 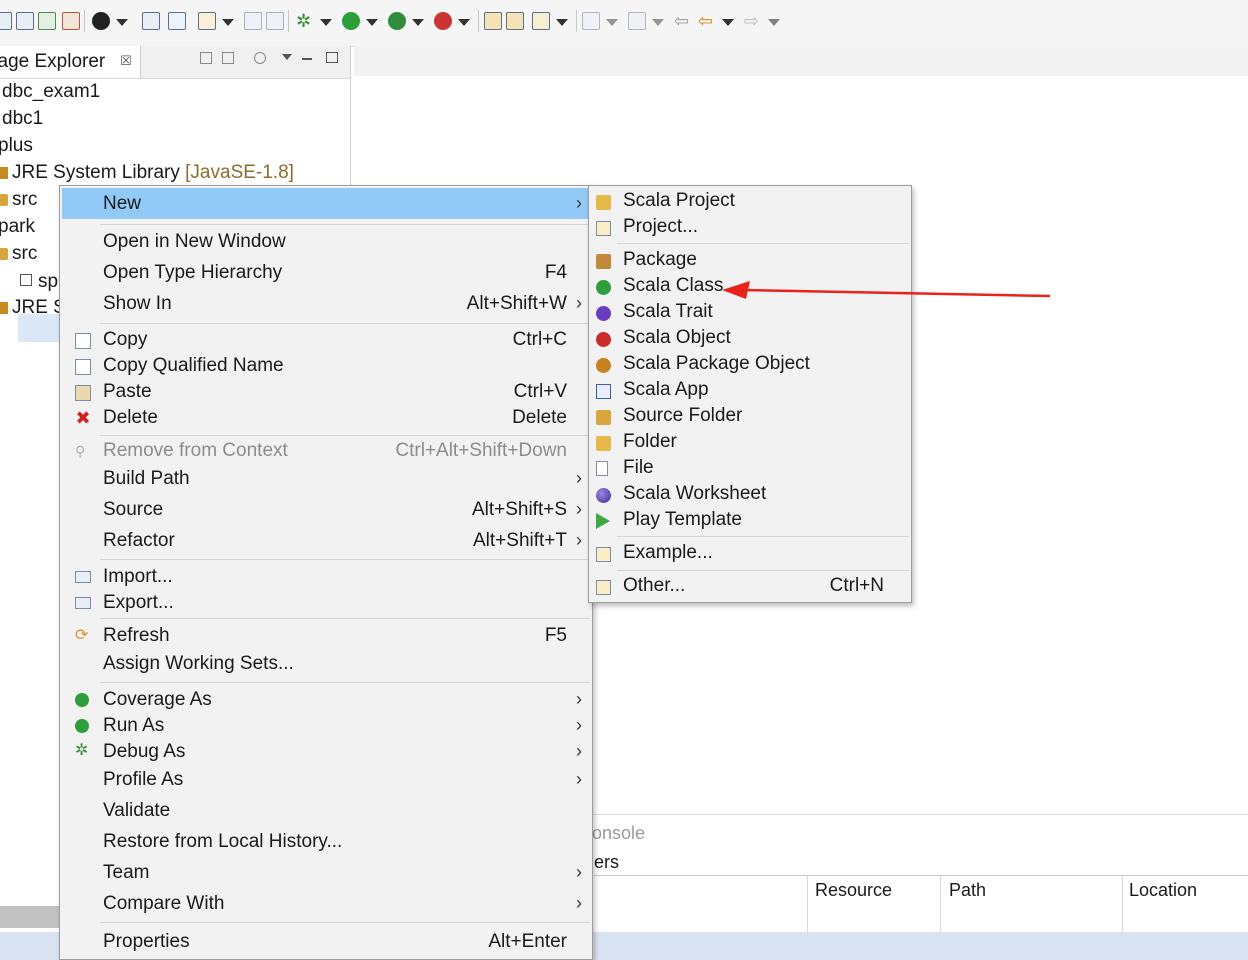 What do you see at coordinates (151, 21) in the screenshot?
I see `console-icon` at bounding box center [151, 21].